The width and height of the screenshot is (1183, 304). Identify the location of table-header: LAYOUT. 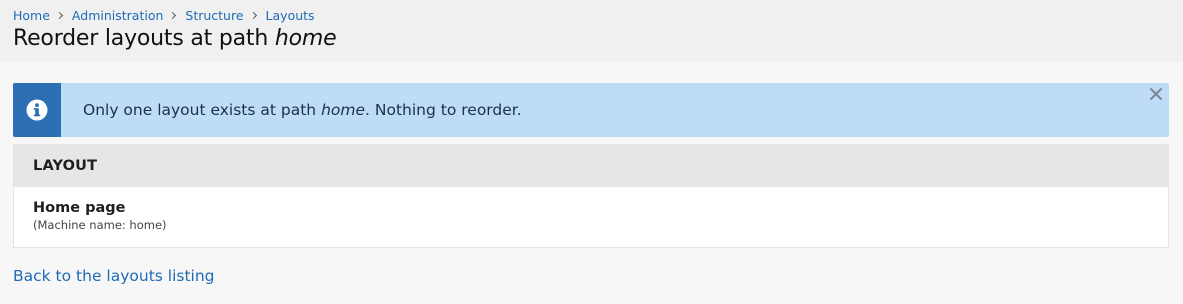
(591, 166).